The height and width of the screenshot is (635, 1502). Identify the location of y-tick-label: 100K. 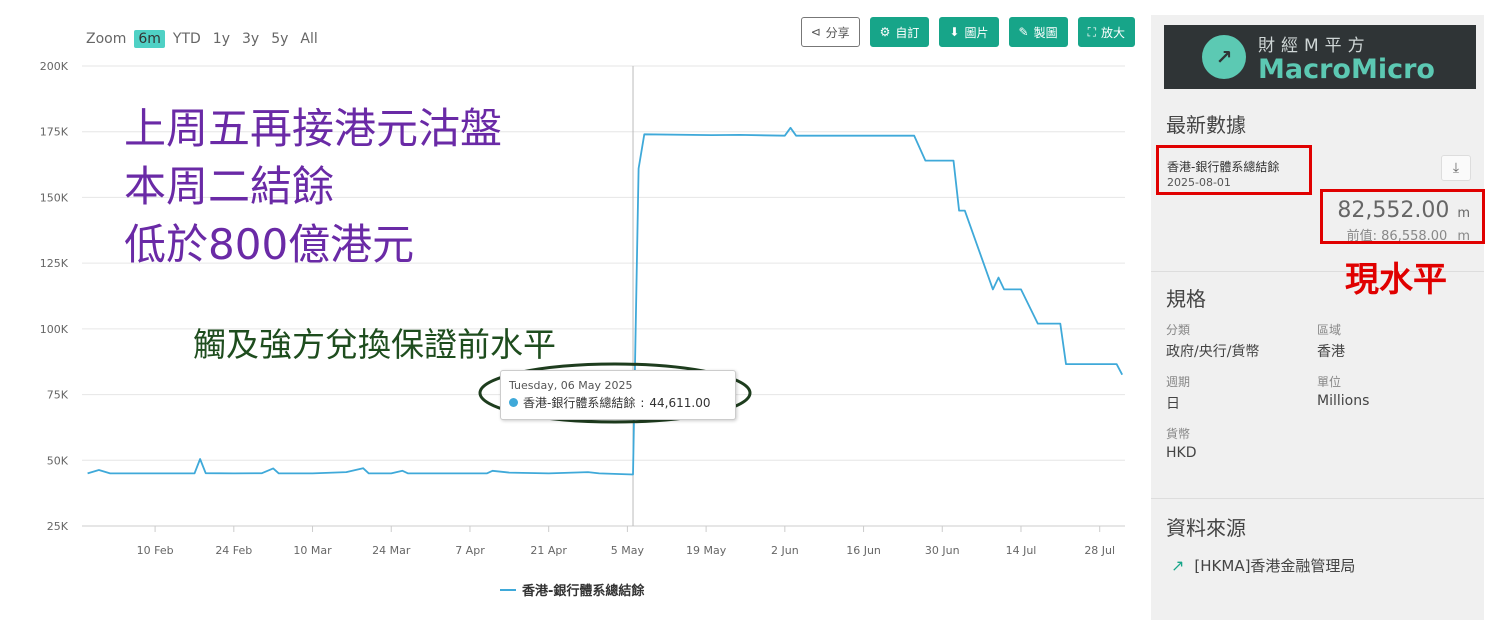
(54, 329).